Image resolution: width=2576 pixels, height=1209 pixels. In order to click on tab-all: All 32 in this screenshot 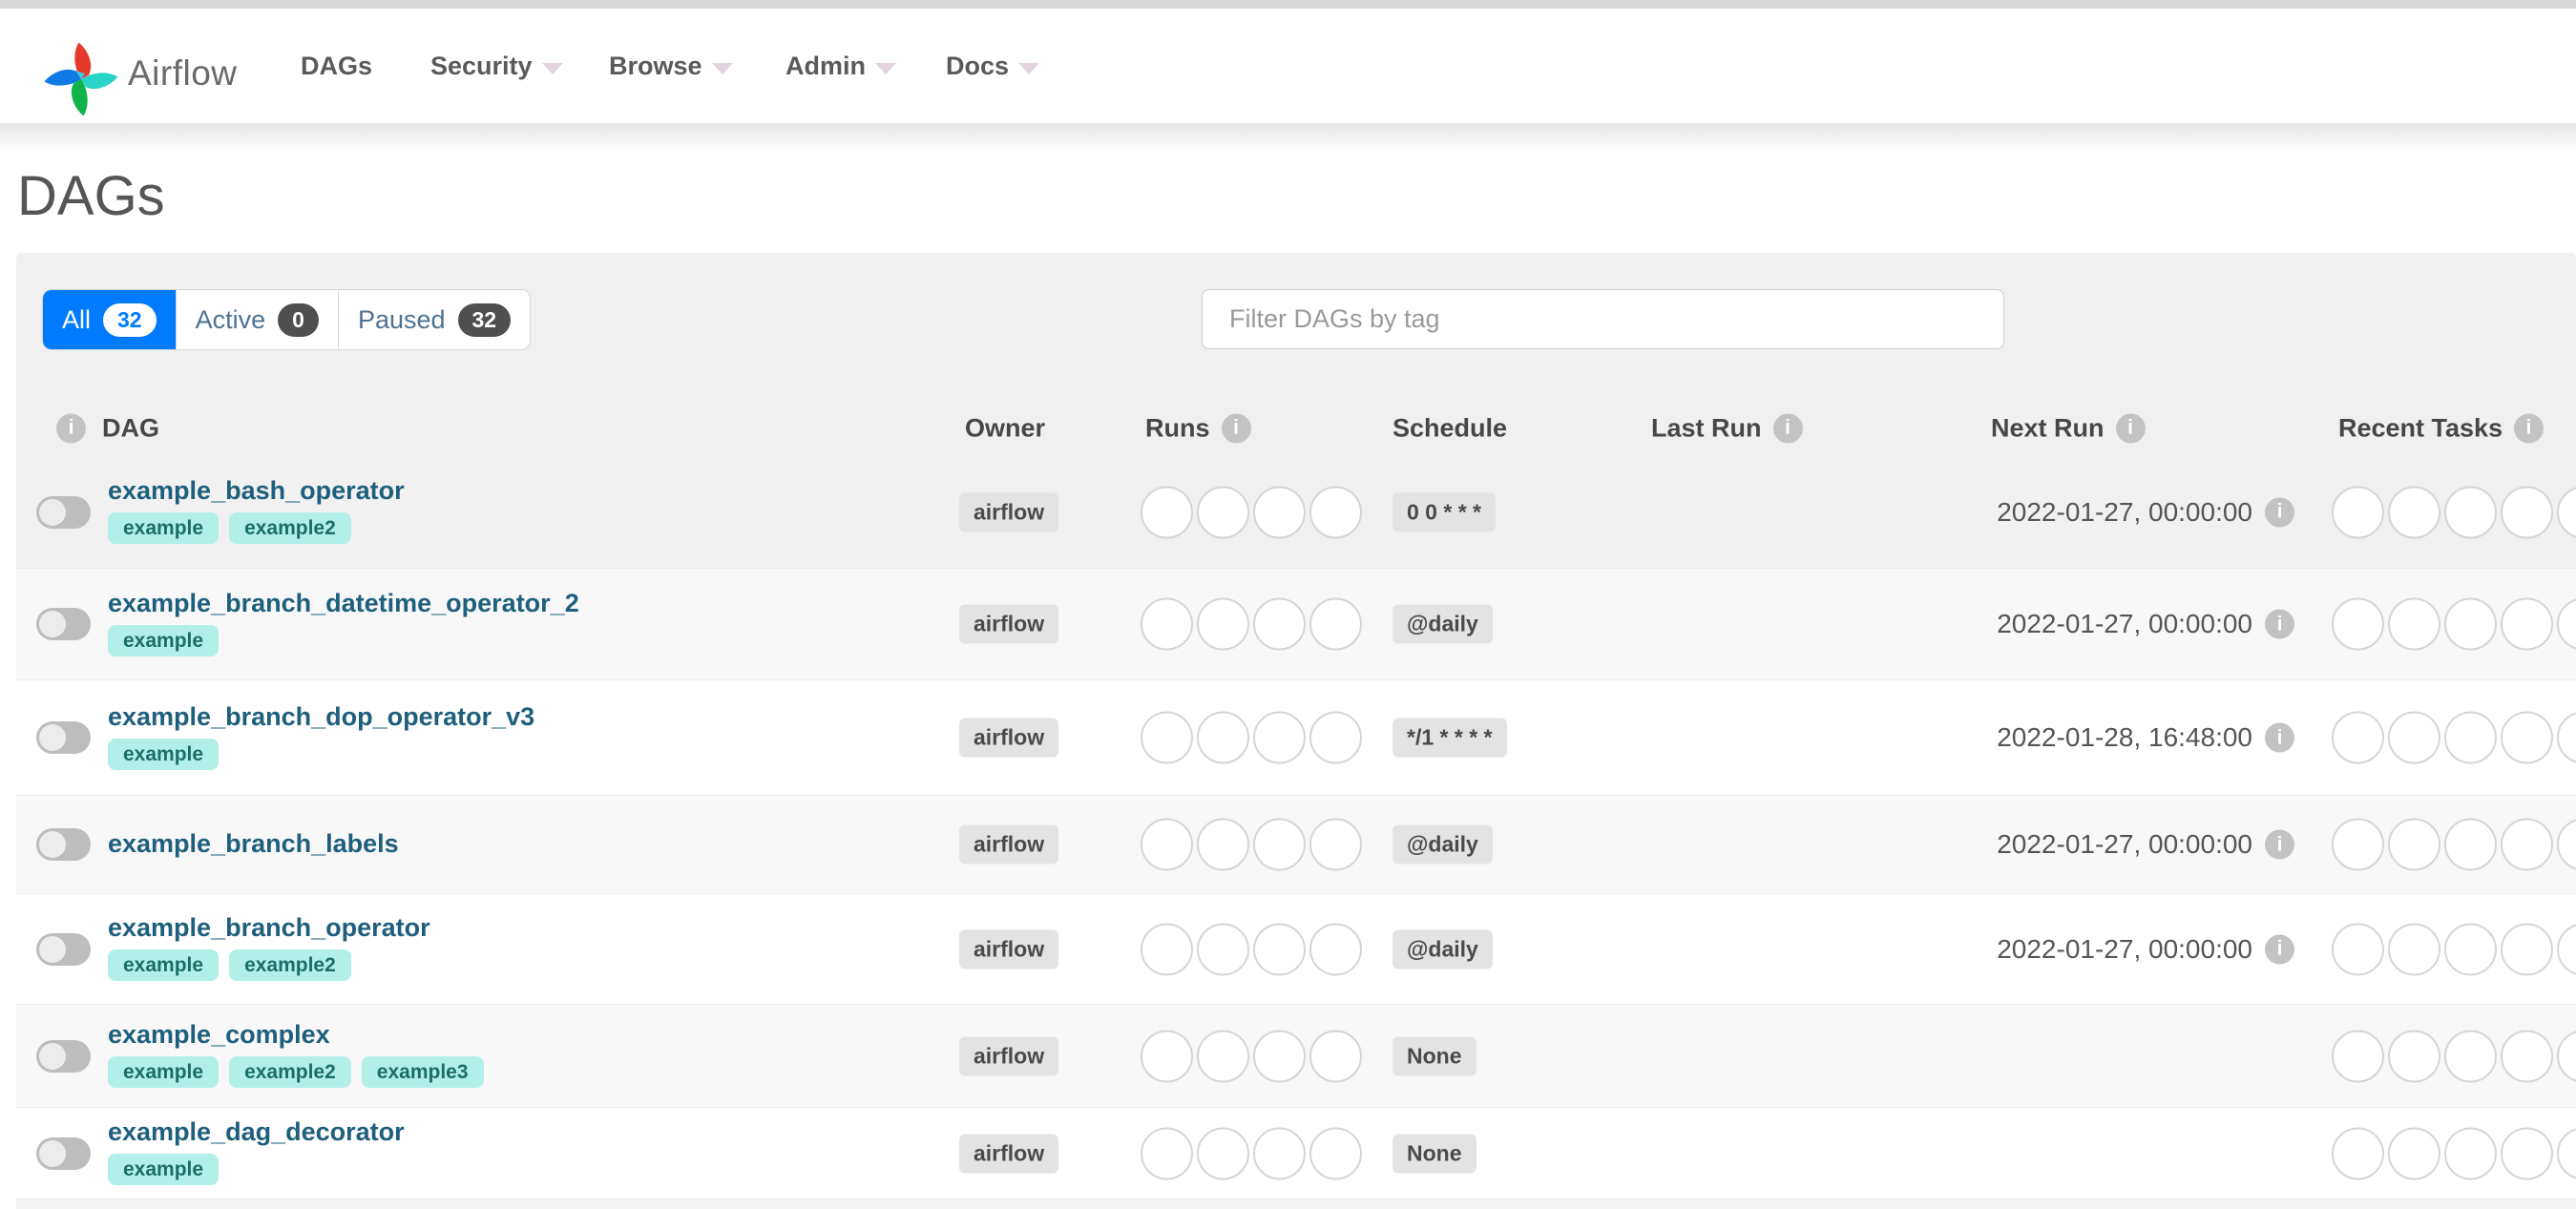, I will do `click(109, 320)`.